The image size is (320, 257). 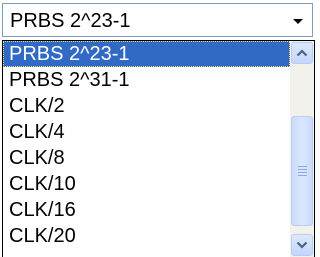 I want to click on scroll-up-button, so click(x=302, y=53).